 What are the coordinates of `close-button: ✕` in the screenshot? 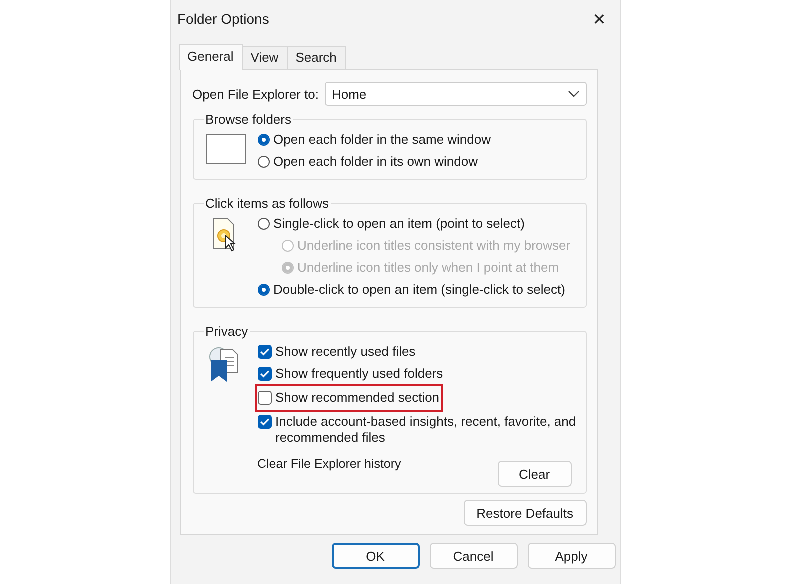 It's located at (600, 19).